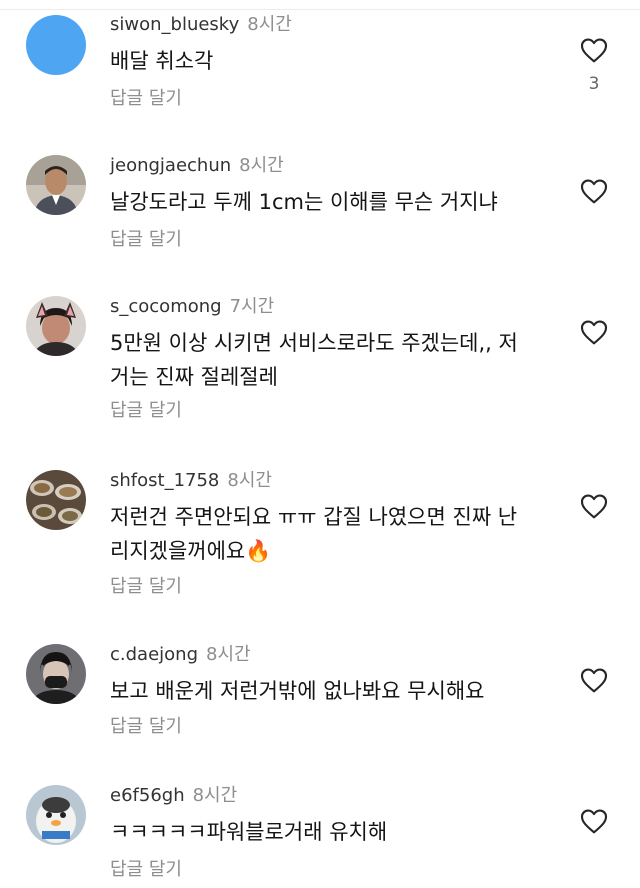 This screenshot has width=640, height=888. What do you see at coordinates (147, 795) in the screenshot?
I see `username-link: e6f56gh` at bounding box center [147, 795].